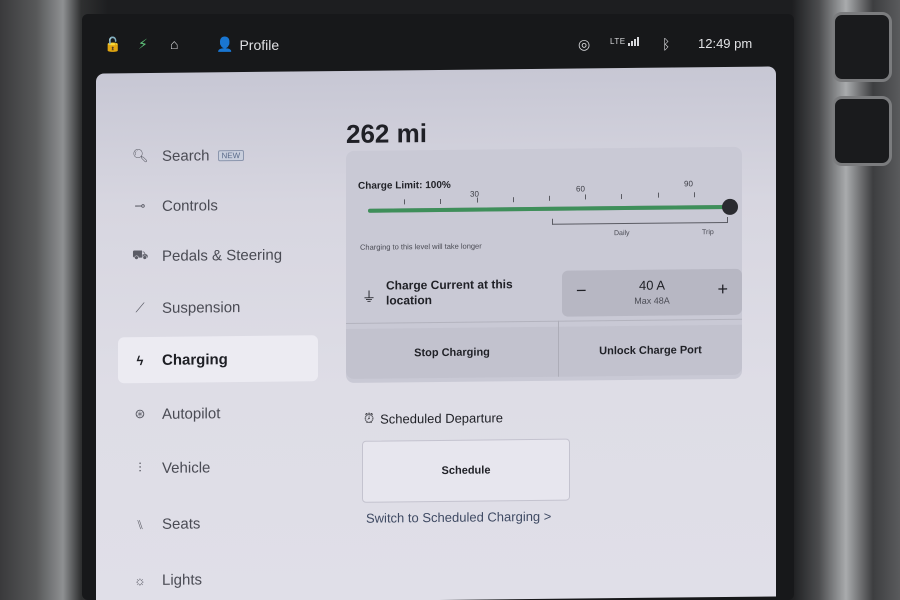 Image resolution: width=900 pixels, height=600 pixels. Describe the element at coordinates (201, 307) in the screenshot. I see `sidebar-item-label: Suspension` at that location.